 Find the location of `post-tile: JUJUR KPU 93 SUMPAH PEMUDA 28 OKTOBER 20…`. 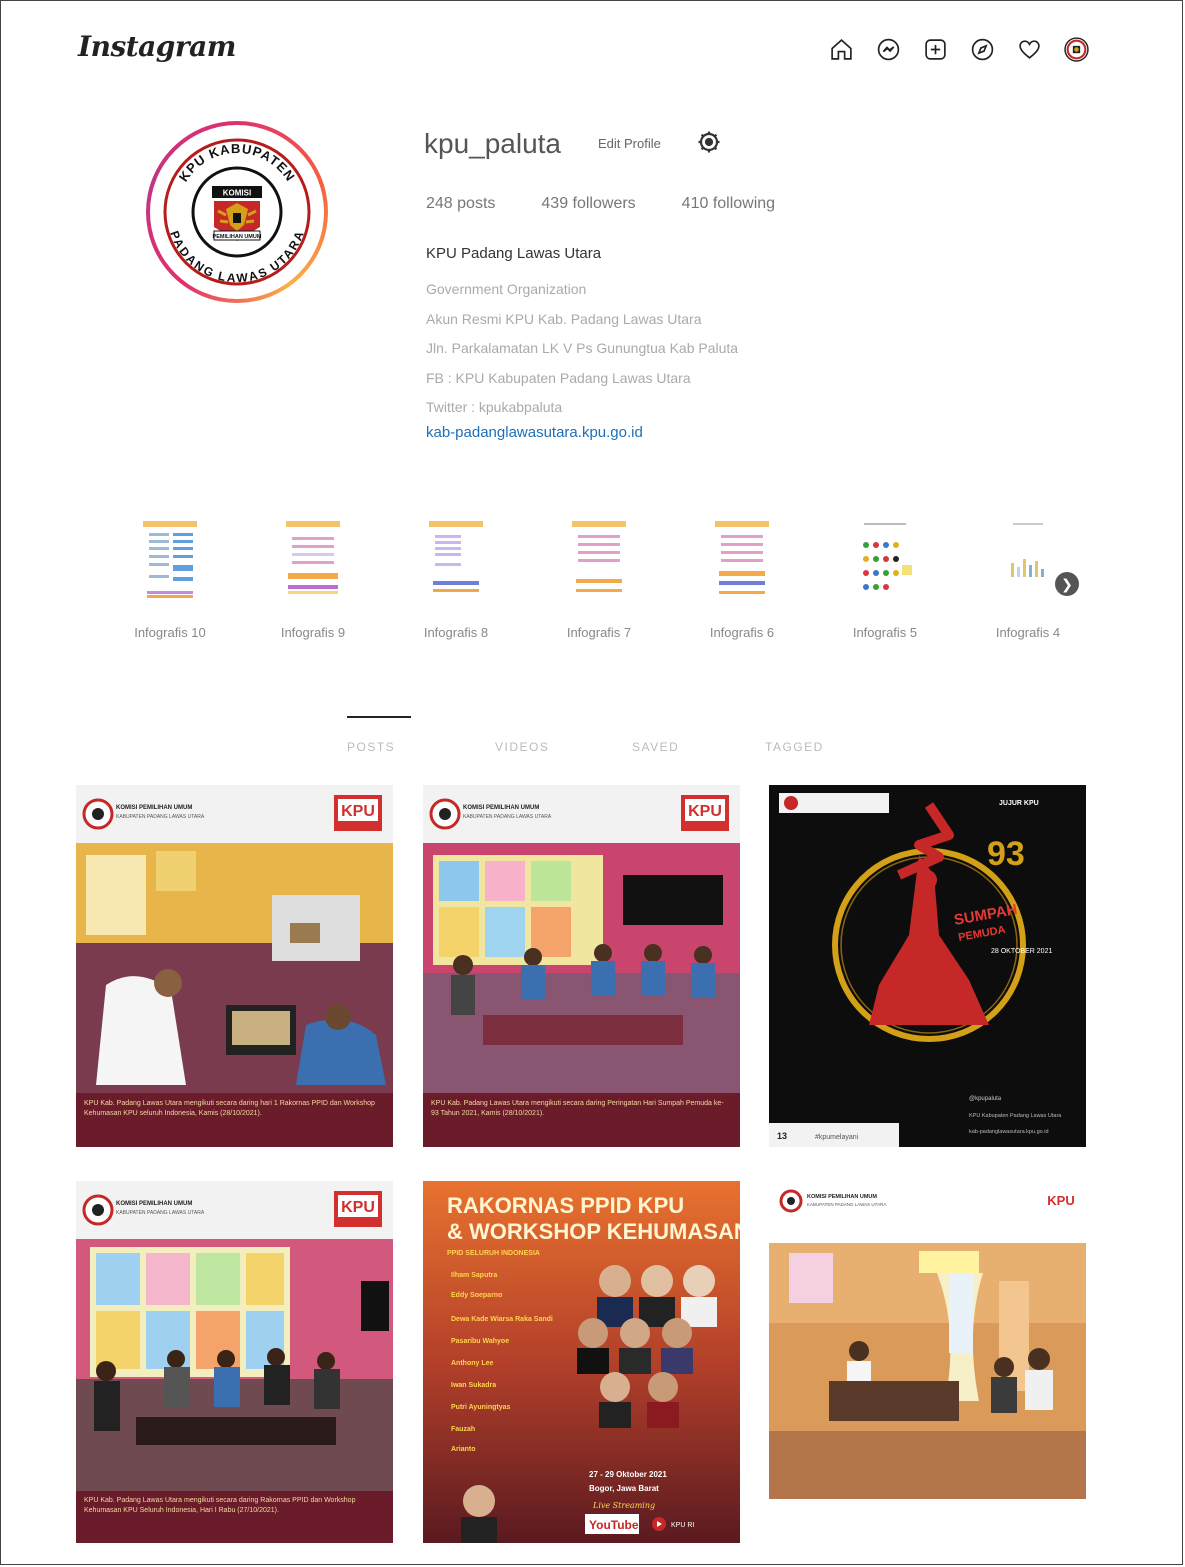

post-tile: JUJUR KPU 93 SUMPAH PEMUDA 28 OKTOBER 20… is located at coordinates (927, 966).